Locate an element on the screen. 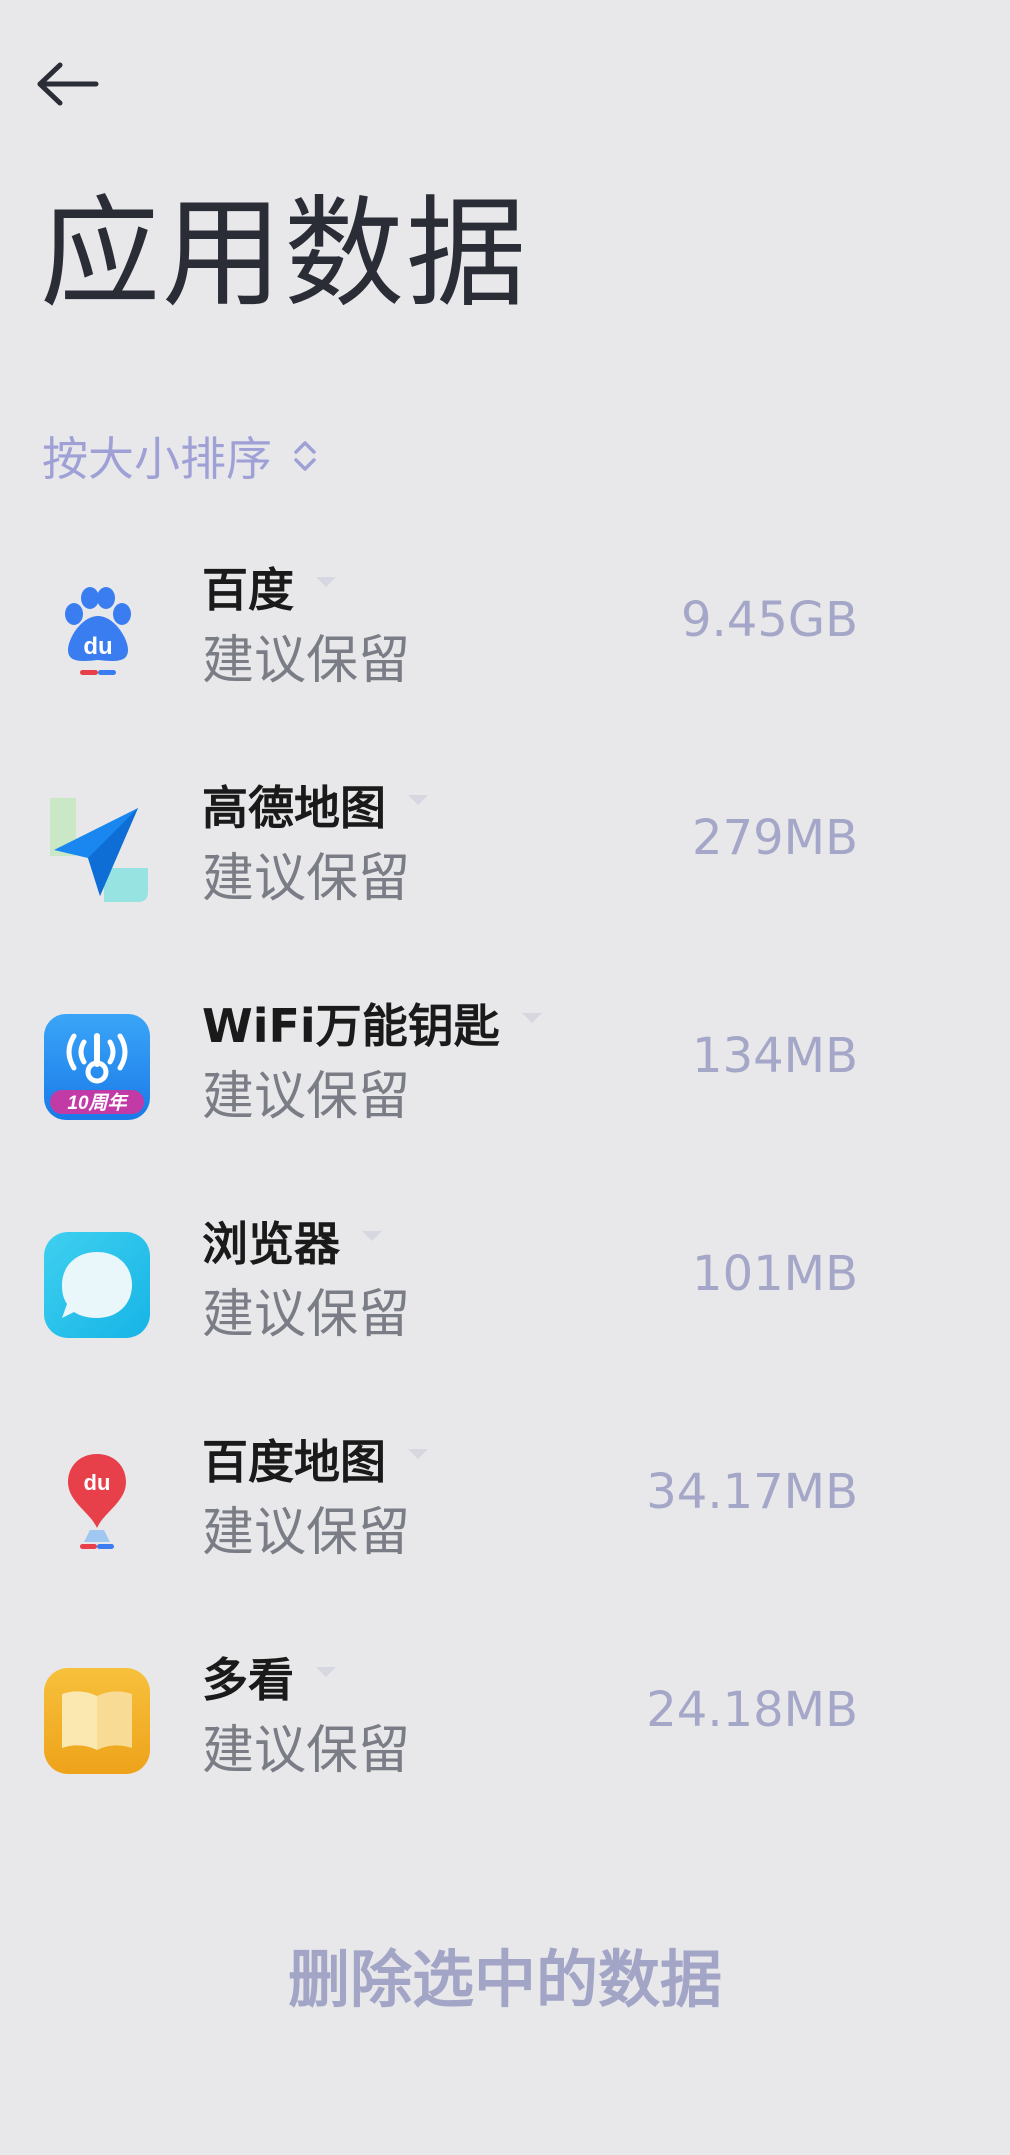  list-item-app: du 百度 建议保留 9.45GB is located at coordinates (505, 639).